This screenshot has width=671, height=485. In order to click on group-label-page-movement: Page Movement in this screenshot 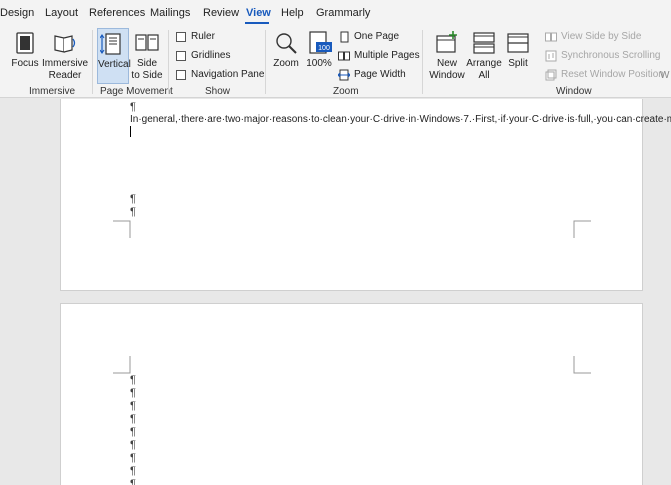, I will do `click(136, 91)`.